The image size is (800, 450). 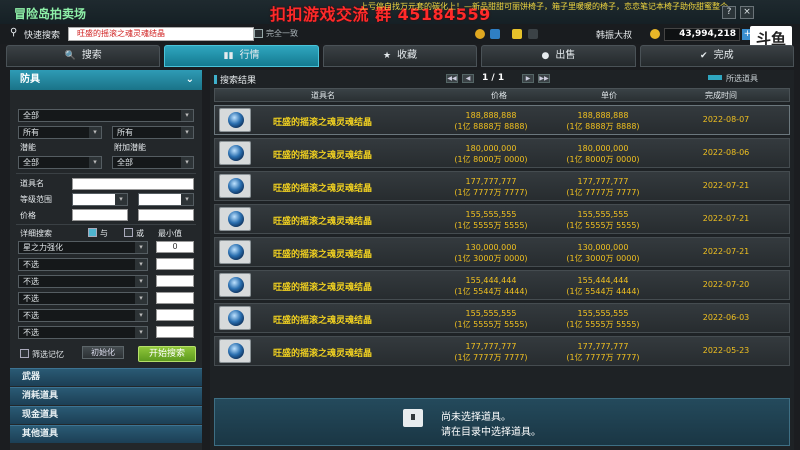 What do you see at coordinates (726, 284) in the screenshot?
I see `completed-date: 2022-07-20` at bounding box center [726, 284].